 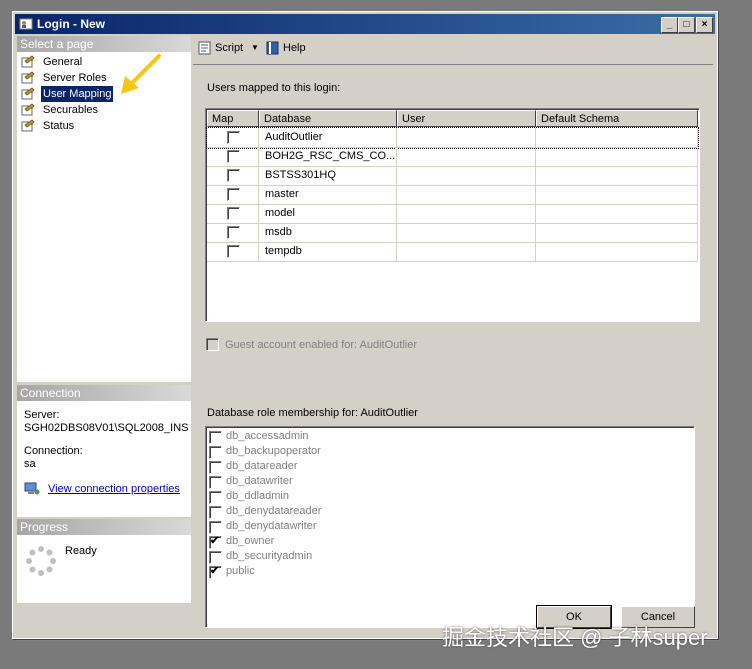 I want to click on help-button: Help, so click(x=288, y=48).